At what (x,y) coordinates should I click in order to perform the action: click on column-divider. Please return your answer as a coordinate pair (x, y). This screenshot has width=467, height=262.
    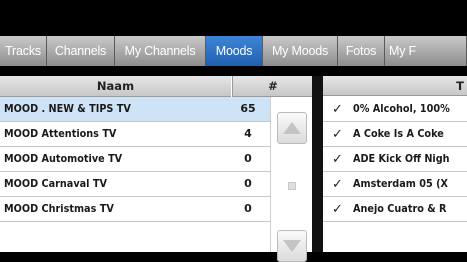
    Looking at the image, I should click on (317, 164).